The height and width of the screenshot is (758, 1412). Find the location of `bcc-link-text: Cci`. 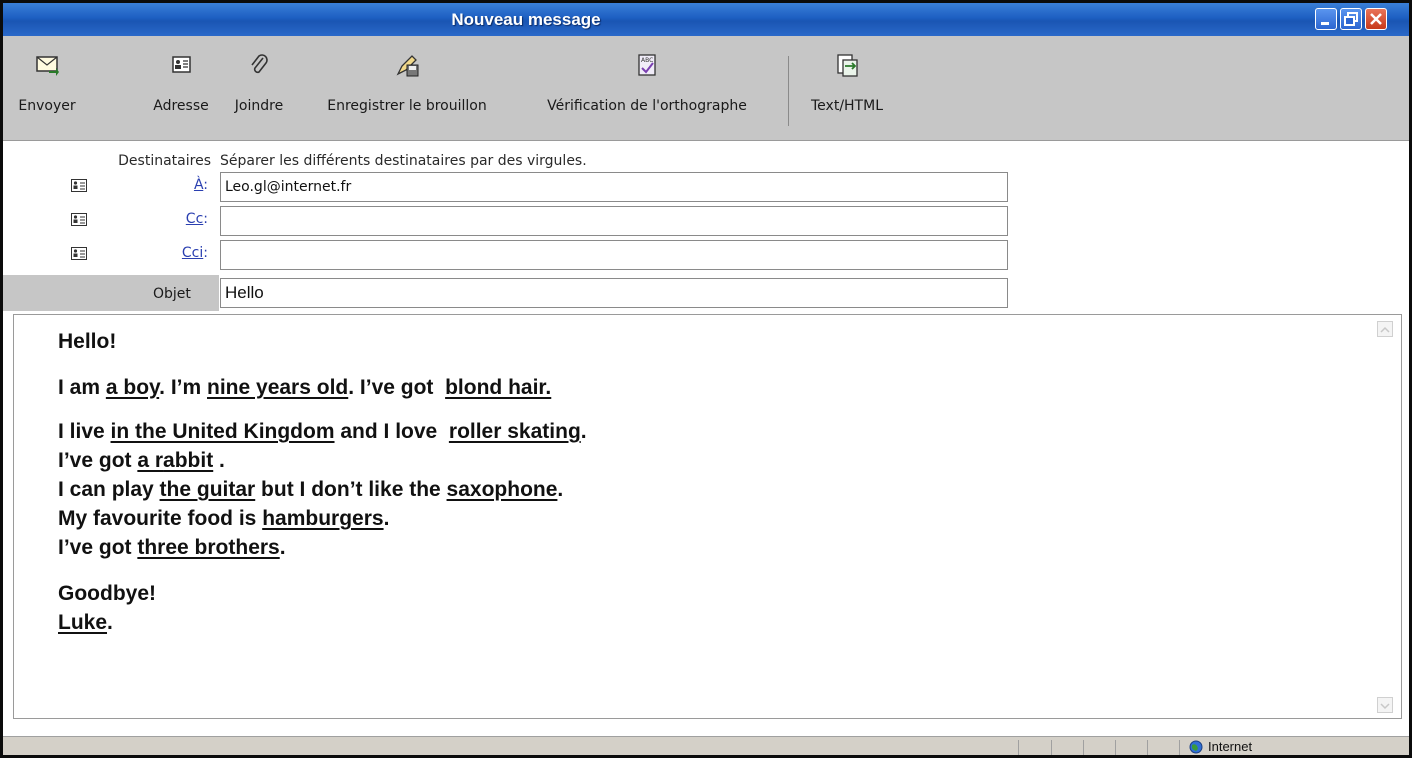

bcc-link-text: Cci is located at coordinates (192, 253).